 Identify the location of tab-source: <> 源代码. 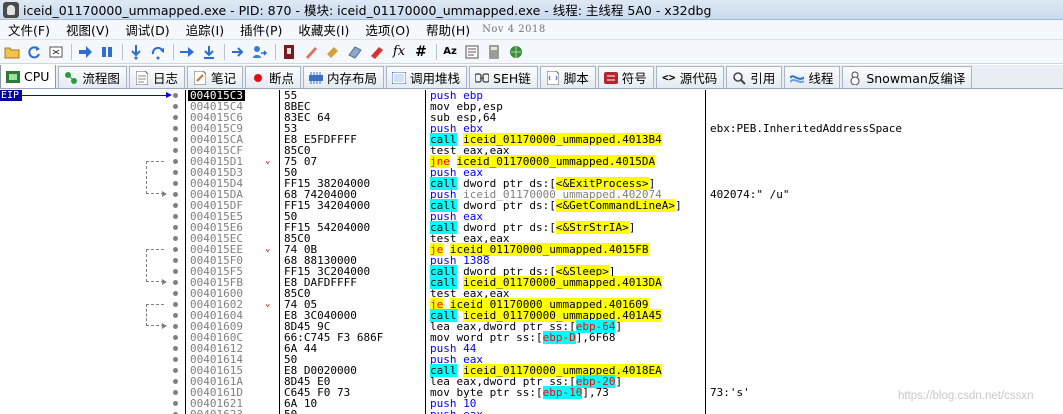
(690, 77).